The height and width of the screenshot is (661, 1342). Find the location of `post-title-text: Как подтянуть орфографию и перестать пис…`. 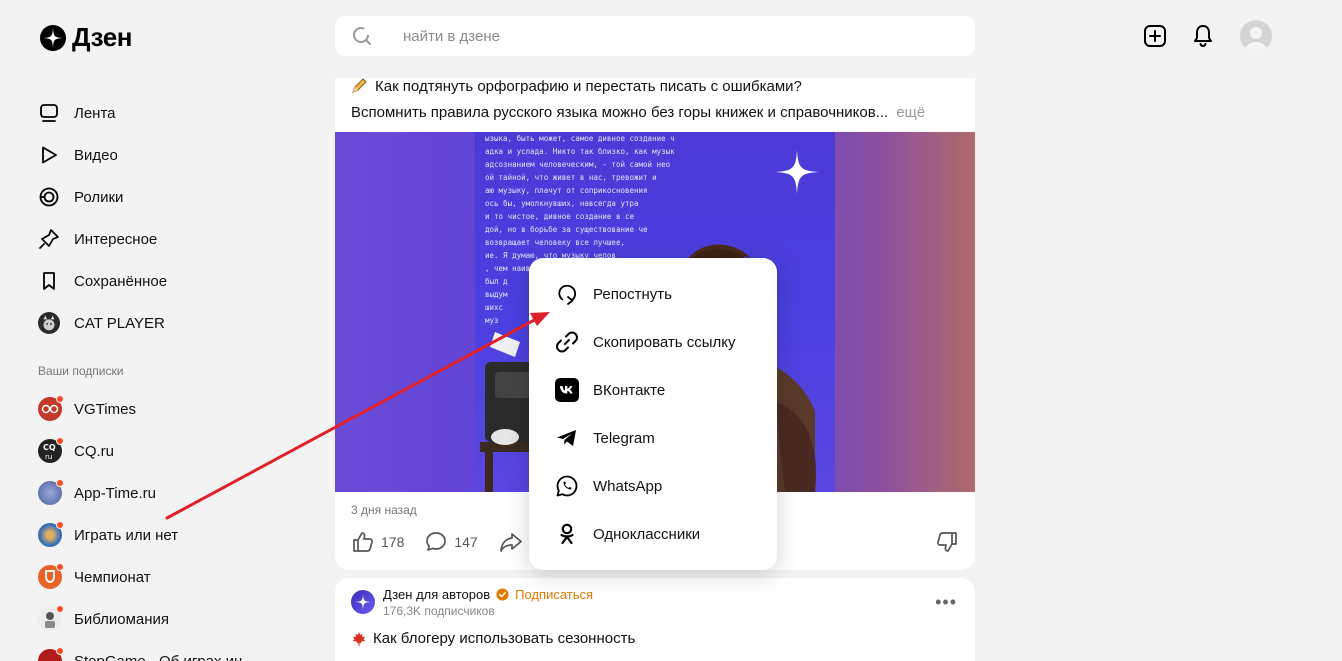

post-title-text: Как подтянуть орфографию и перестать пис… is located at coordinates (588, 86).